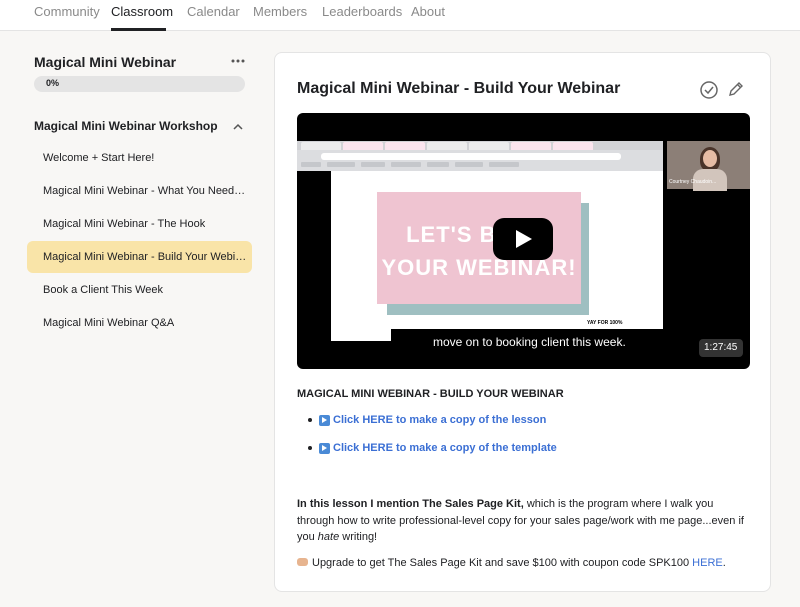  I want to click on tab-leaderboards: Leaderboards, so click(362, 11).